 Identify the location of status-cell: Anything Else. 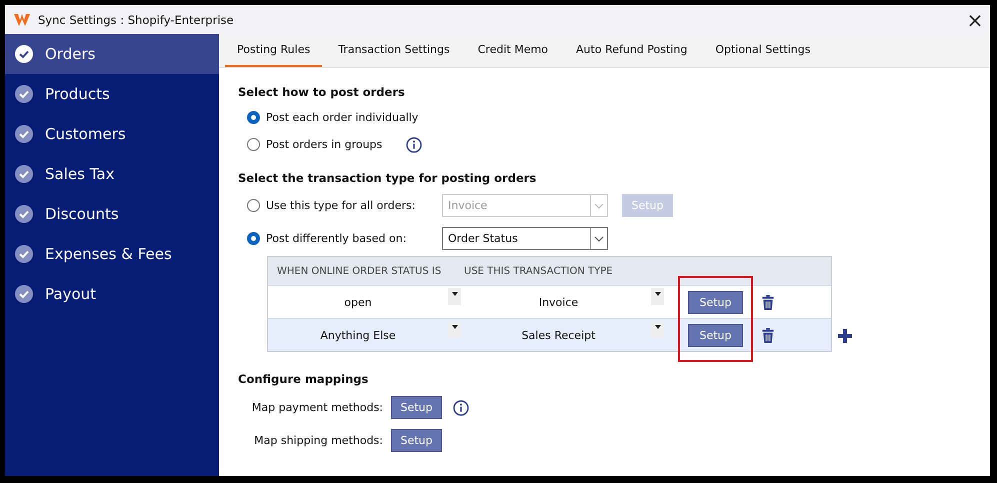
(358, 335).